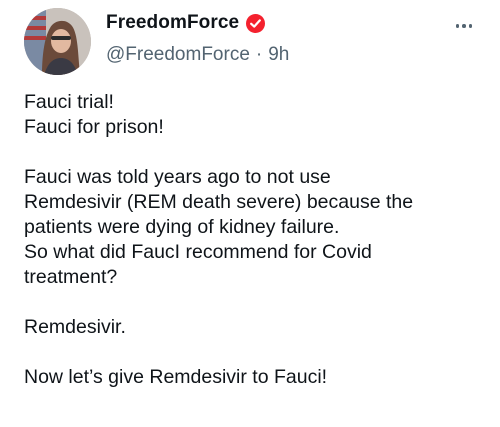 This screenshot has height=427, width=500. I want to click on author-name-row: FreedomForce, so click(186, 23).